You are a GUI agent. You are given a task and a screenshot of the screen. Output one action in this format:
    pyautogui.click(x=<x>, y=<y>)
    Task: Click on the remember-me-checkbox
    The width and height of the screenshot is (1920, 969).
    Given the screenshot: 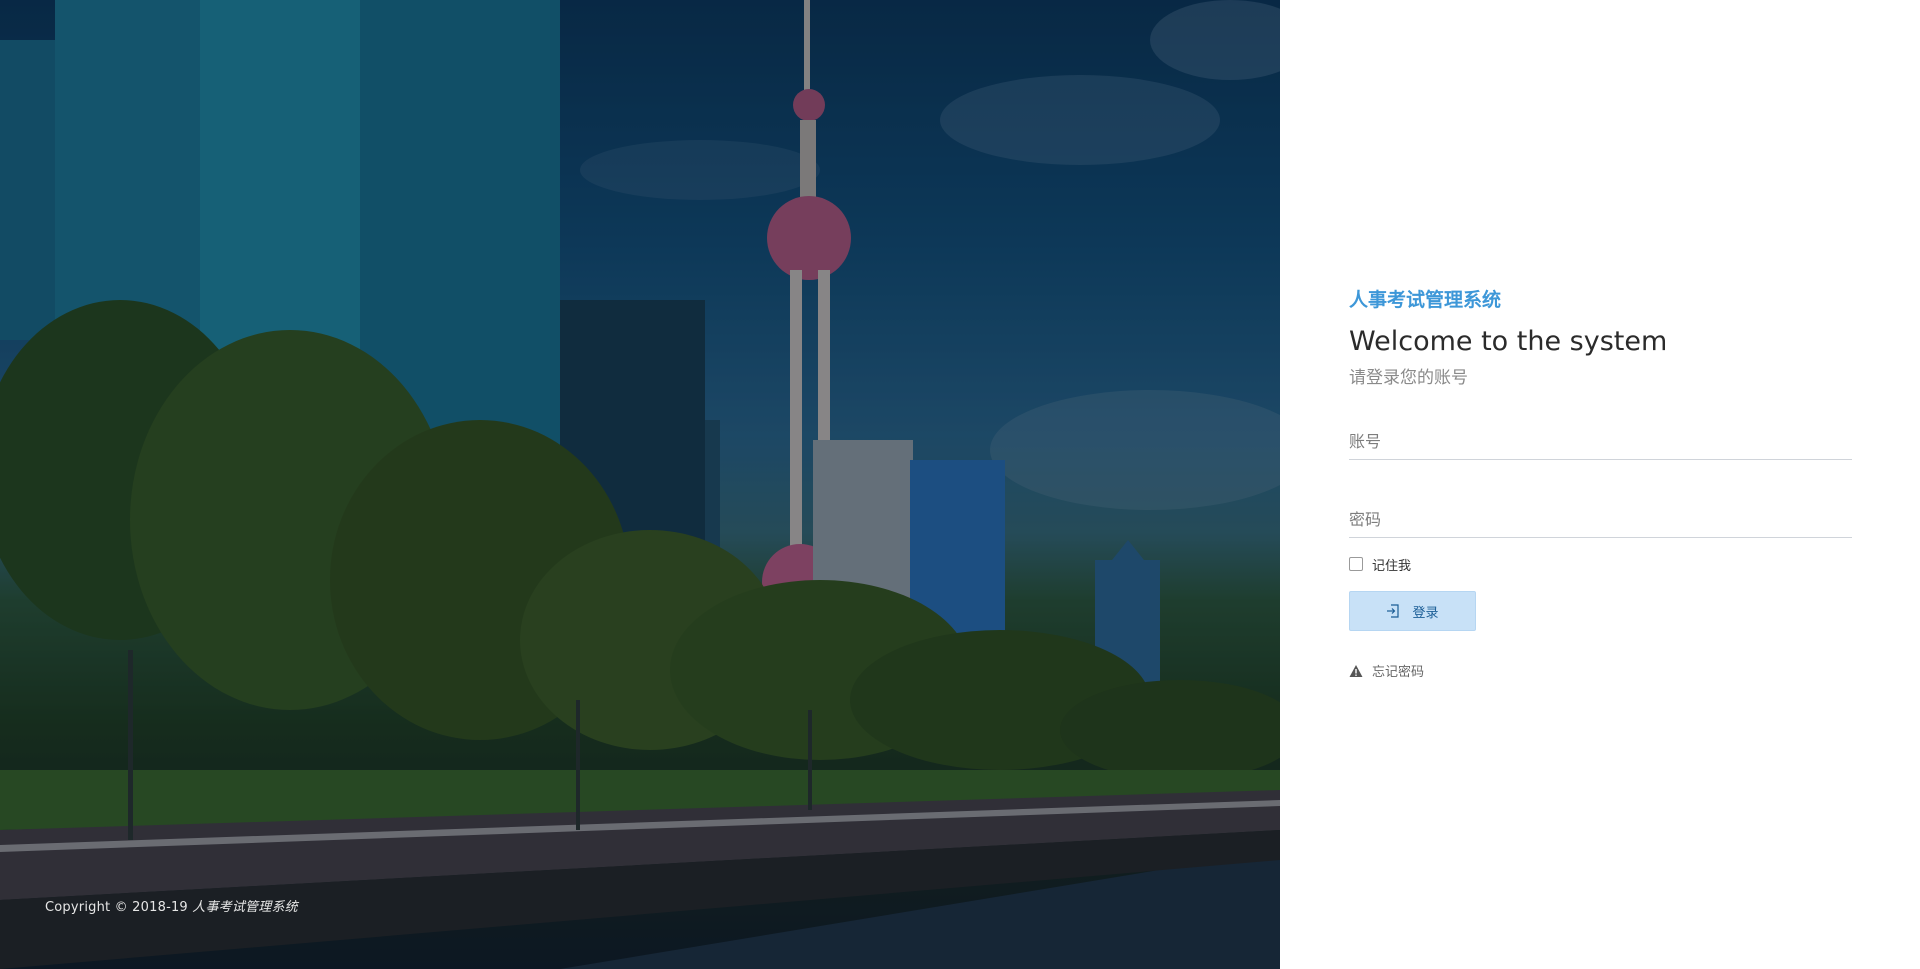 What is the action you would take?
    pyautogui.click(x=1356, y=564)
    